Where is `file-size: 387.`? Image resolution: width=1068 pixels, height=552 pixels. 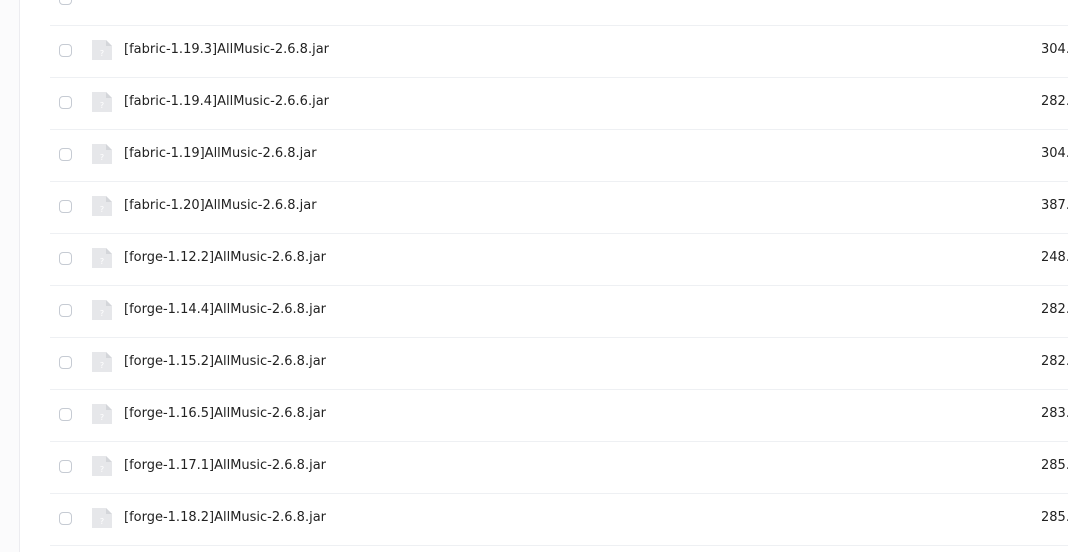 file-size: 387. is located at coordinates (1054, 205).